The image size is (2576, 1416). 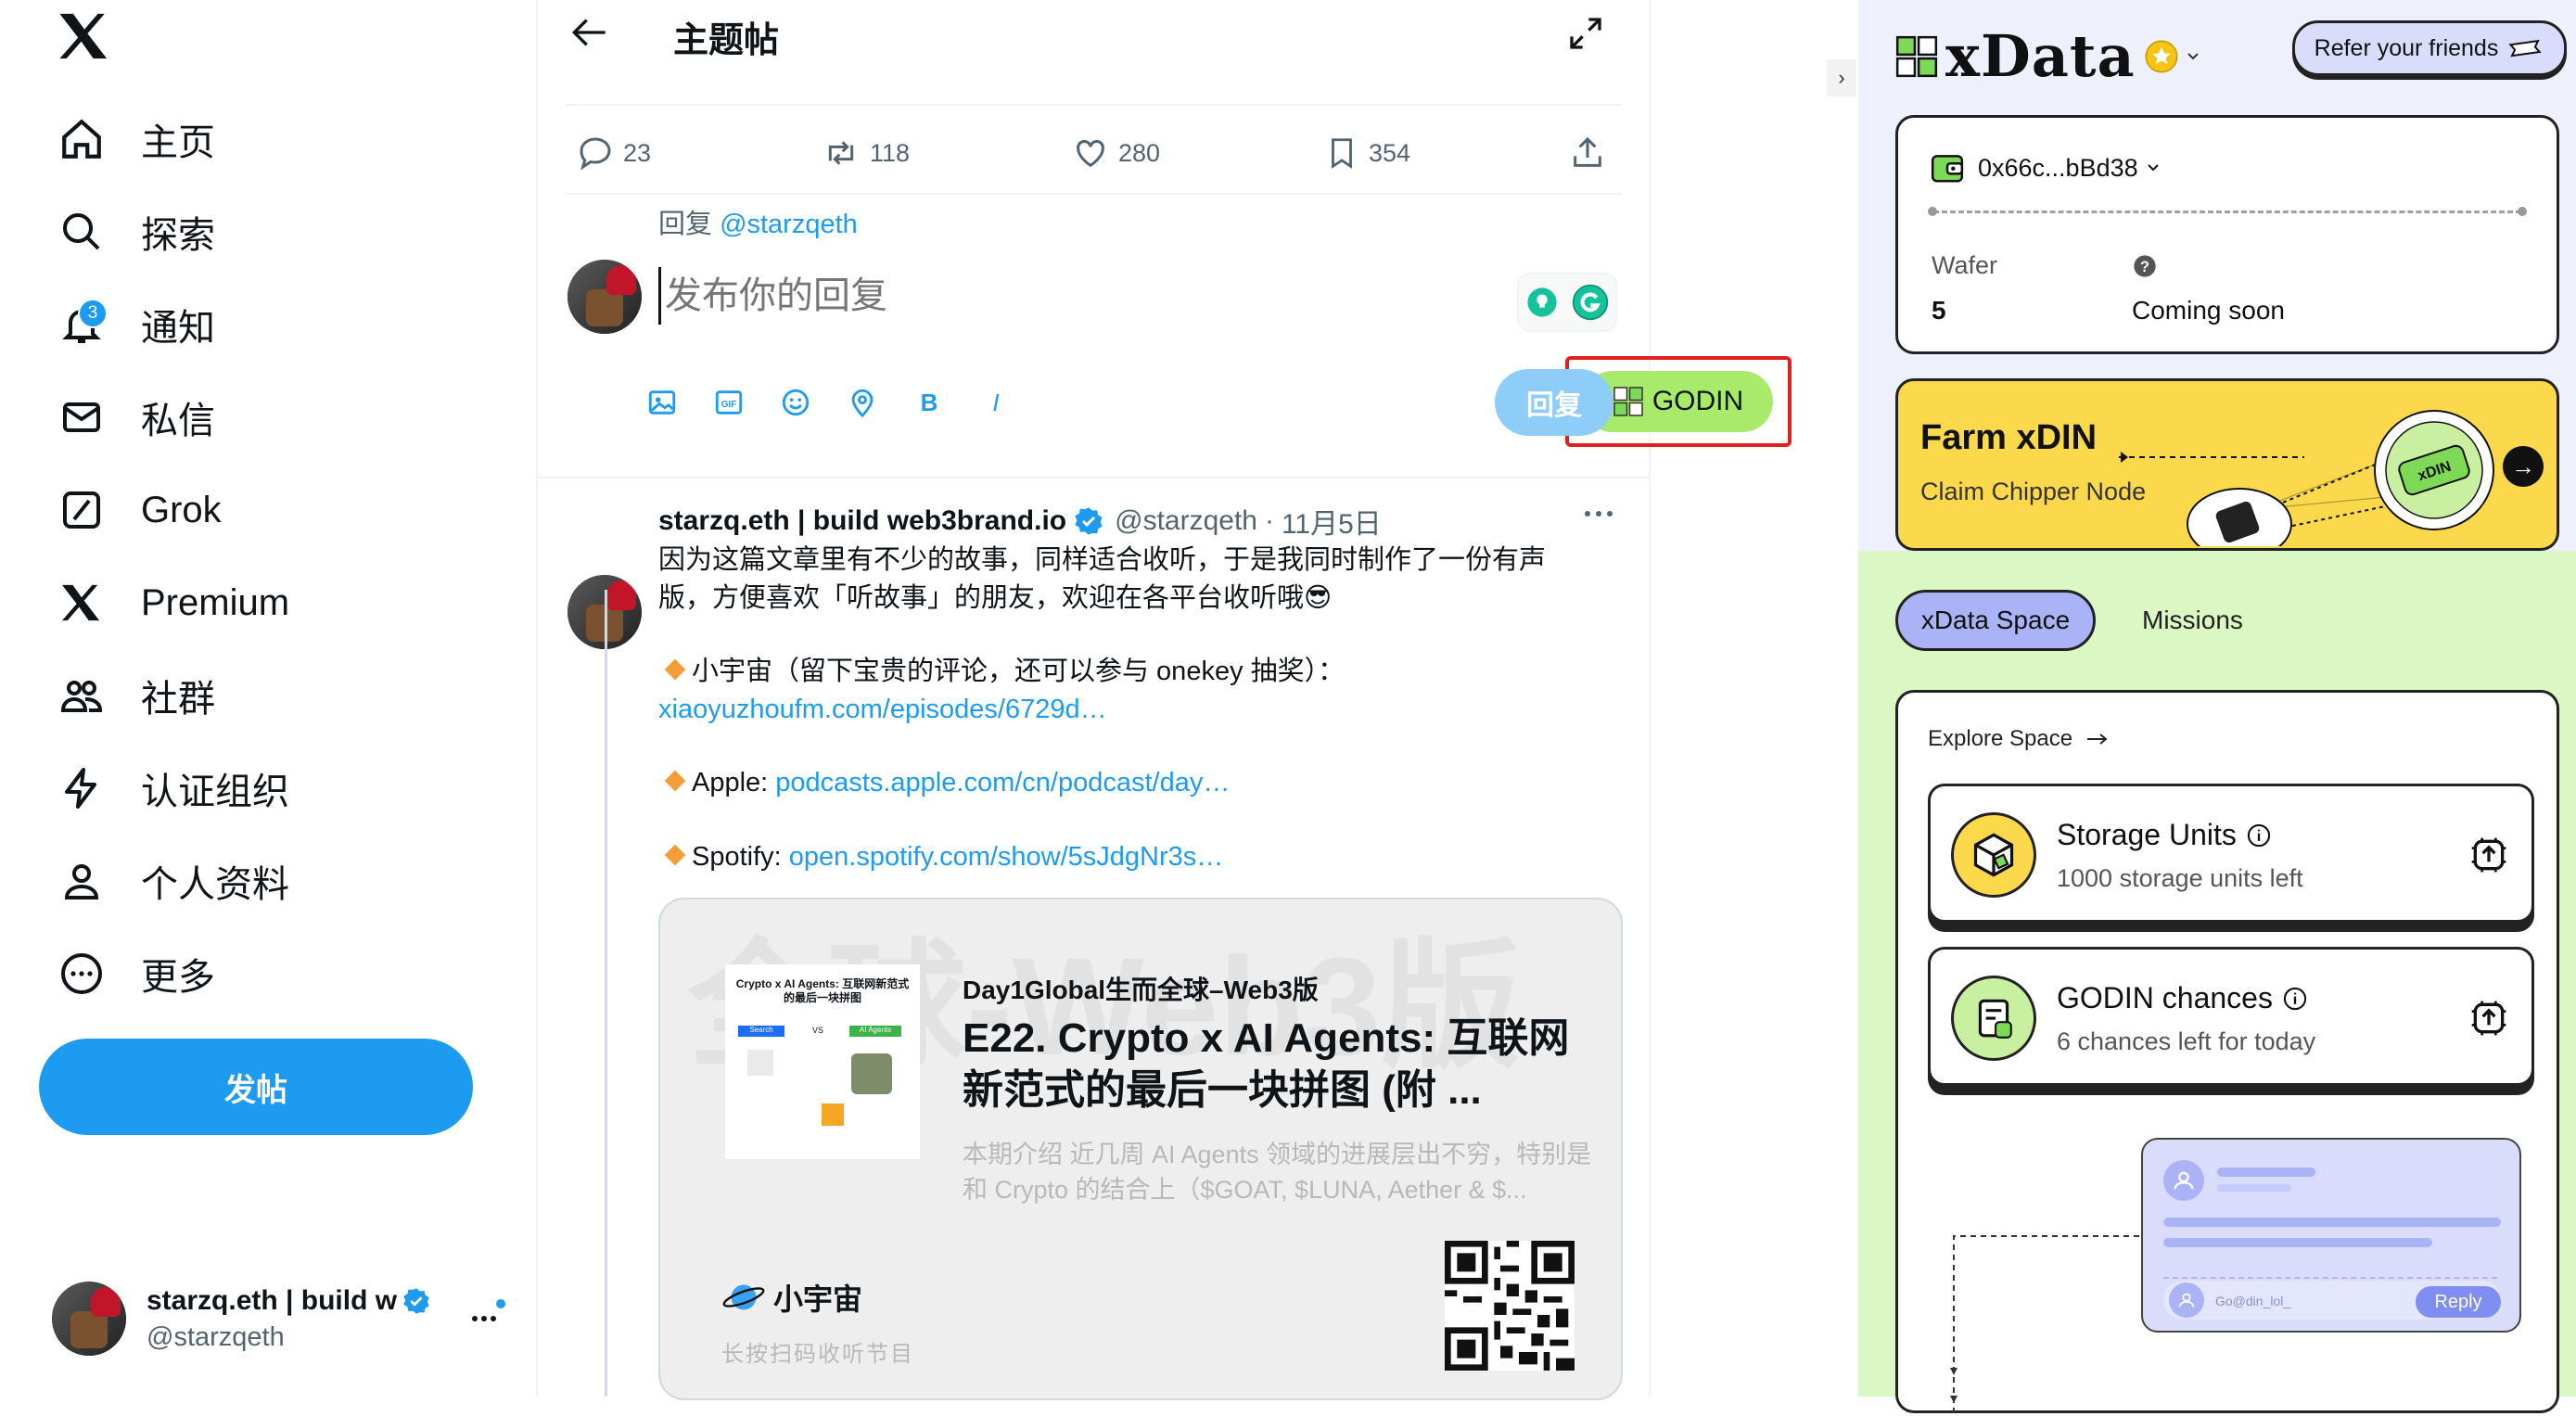 What do you see at coordinates (863, 402) in the screenshot?
I see `location-icon` at bounding box center [863, 402].